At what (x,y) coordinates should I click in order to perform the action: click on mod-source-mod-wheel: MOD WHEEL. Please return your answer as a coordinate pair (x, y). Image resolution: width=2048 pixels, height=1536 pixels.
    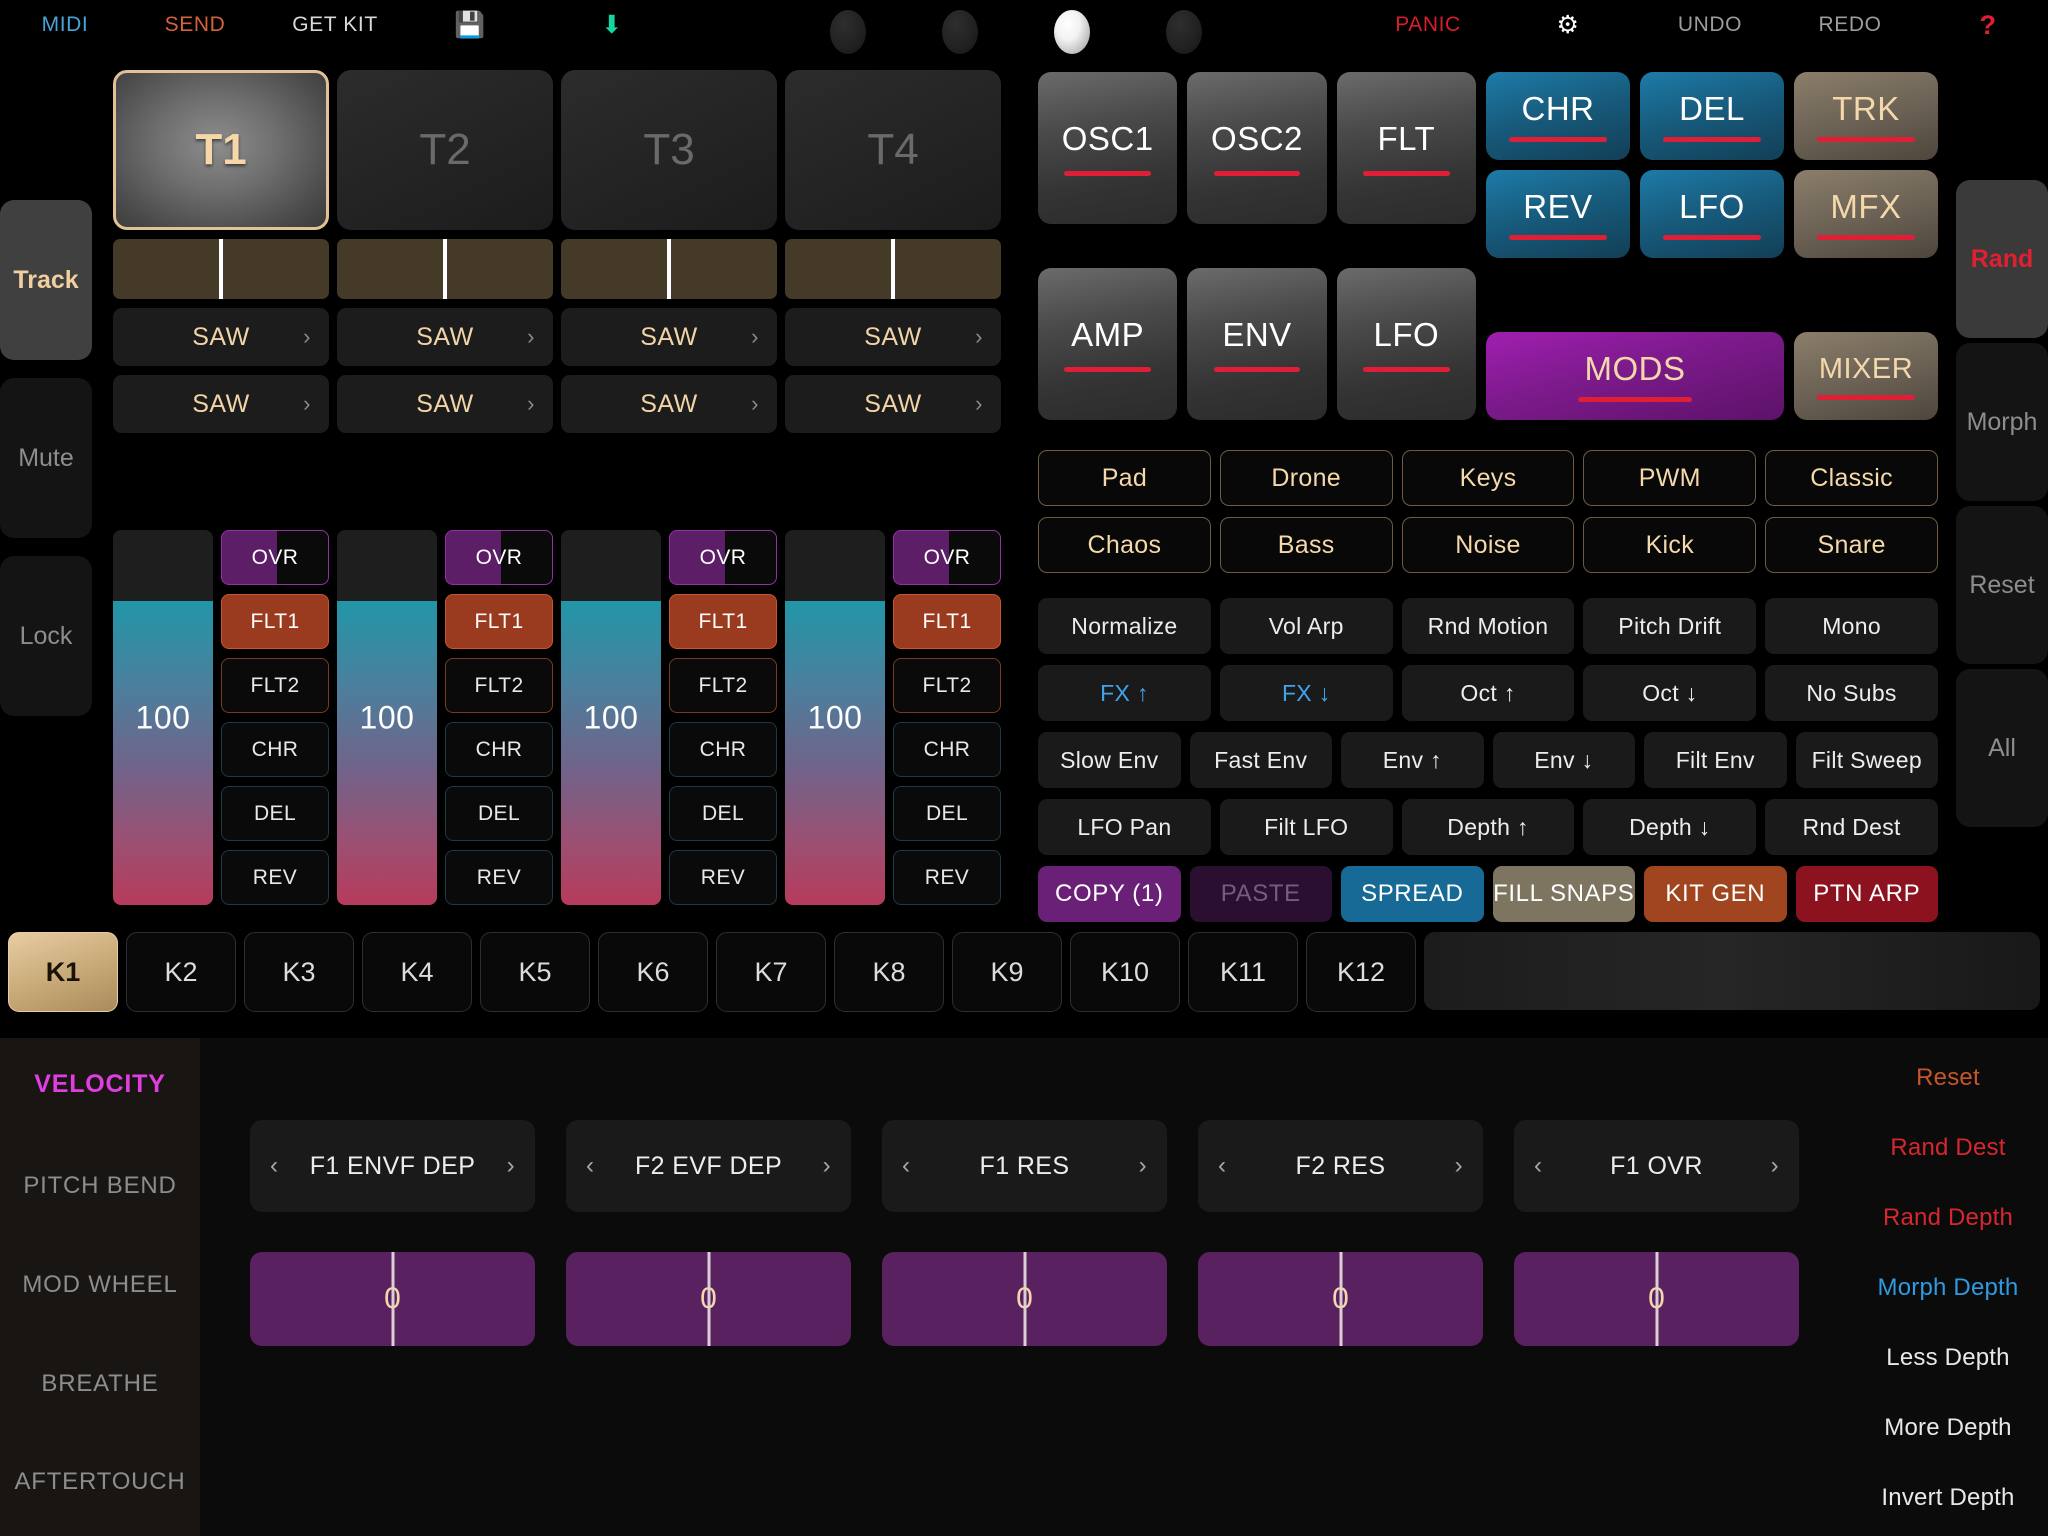
    Looking at the image, I should click on (100, 1285).